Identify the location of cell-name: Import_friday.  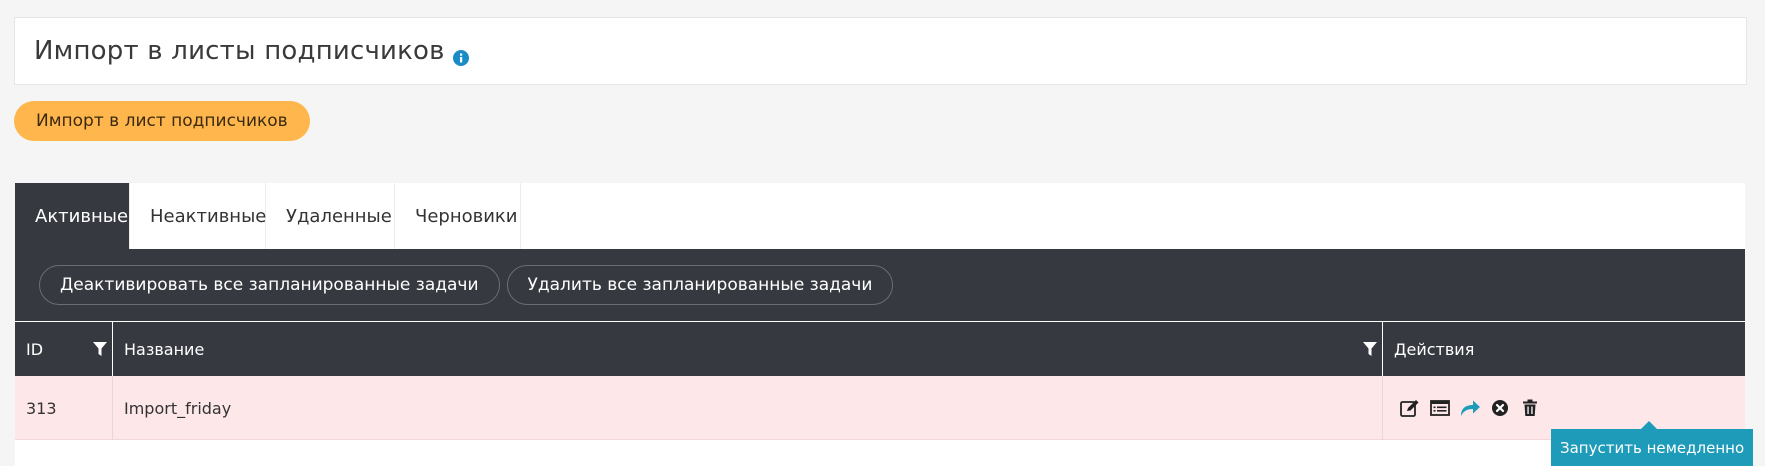
(748, 408).